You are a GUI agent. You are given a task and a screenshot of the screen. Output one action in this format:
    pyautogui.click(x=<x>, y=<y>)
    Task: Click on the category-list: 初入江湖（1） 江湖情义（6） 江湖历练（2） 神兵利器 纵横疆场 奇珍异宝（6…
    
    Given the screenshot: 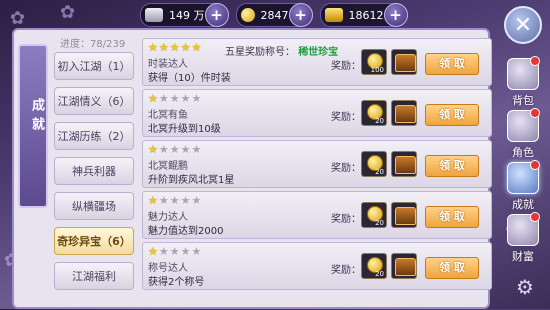 What is the action you would take?
    pyautogui.click(x=94, y=174)
    